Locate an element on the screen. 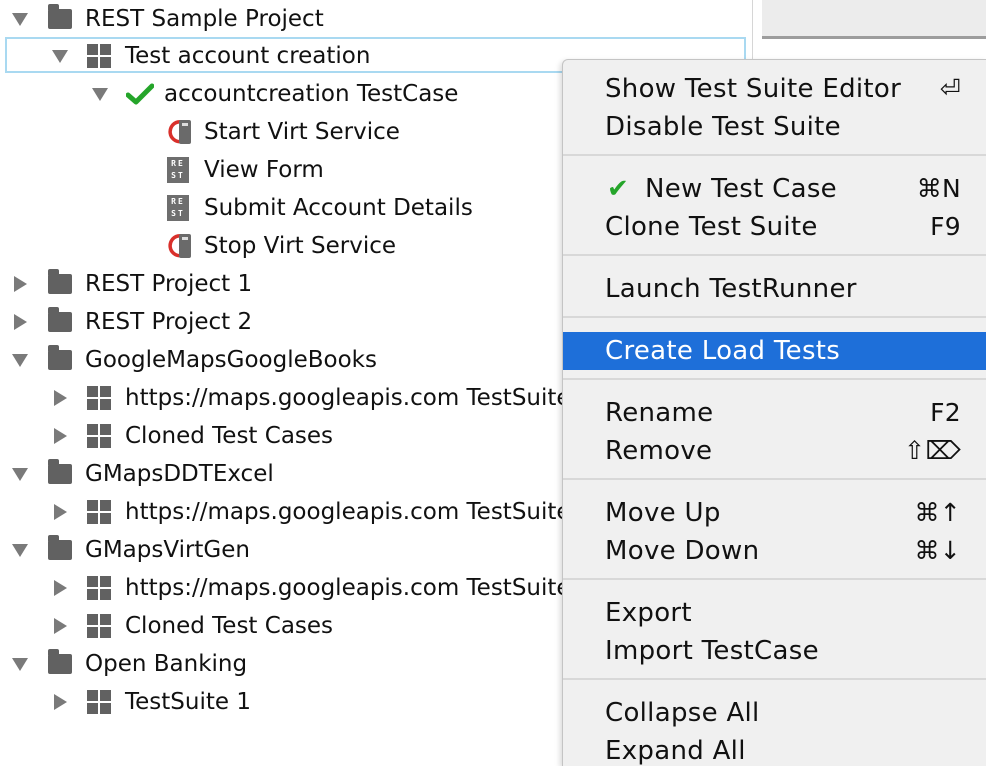 The height and width of the screenshot is (766, 986). menu-shortcut: ⌘↑ is located at coordinates (937, 512).